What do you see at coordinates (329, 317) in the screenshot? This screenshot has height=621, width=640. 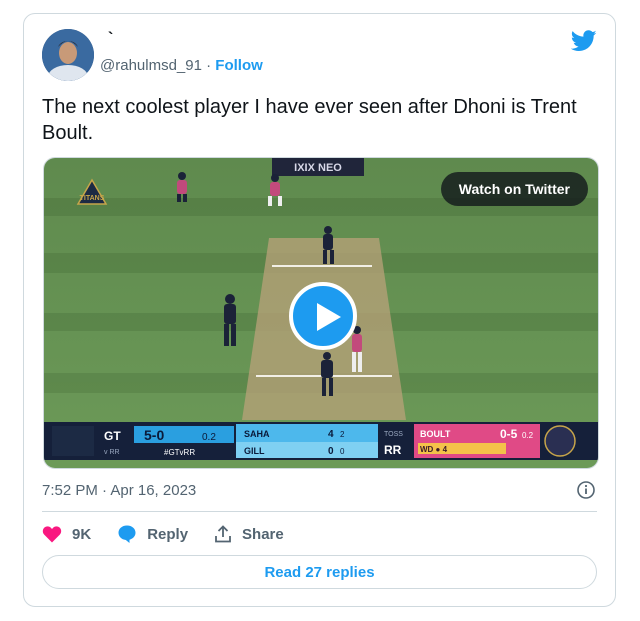 I see `play-icon` at bounding box center [329, 317].